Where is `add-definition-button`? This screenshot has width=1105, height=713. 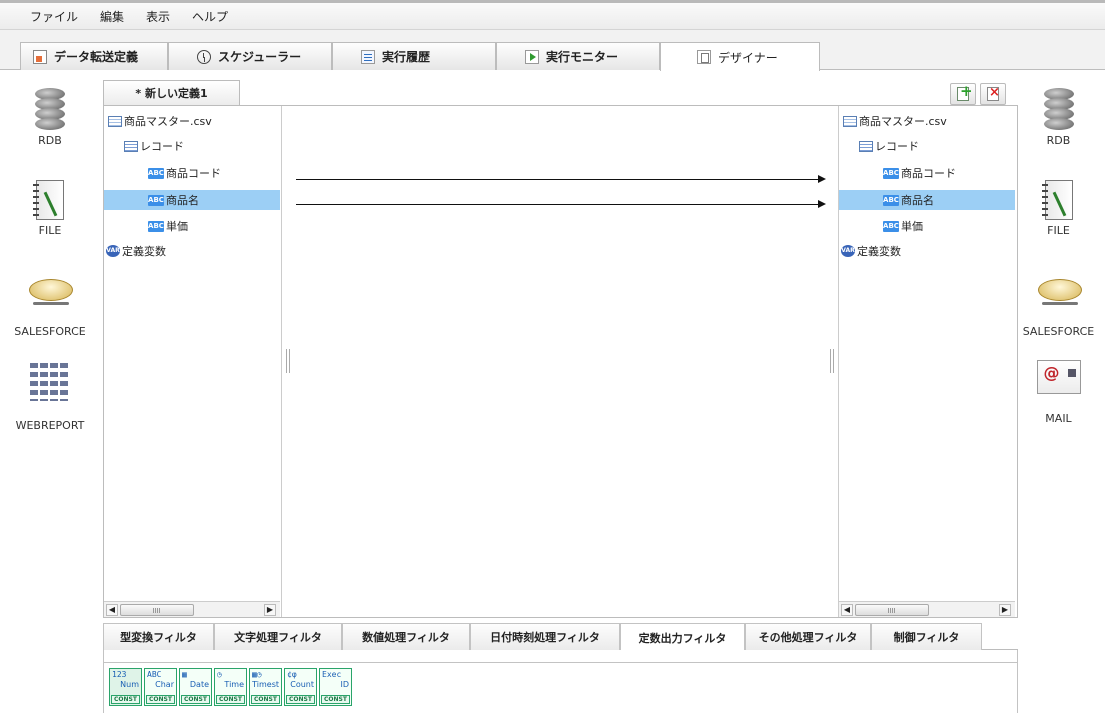
add-definition-button is located at coordinates (963, 93).